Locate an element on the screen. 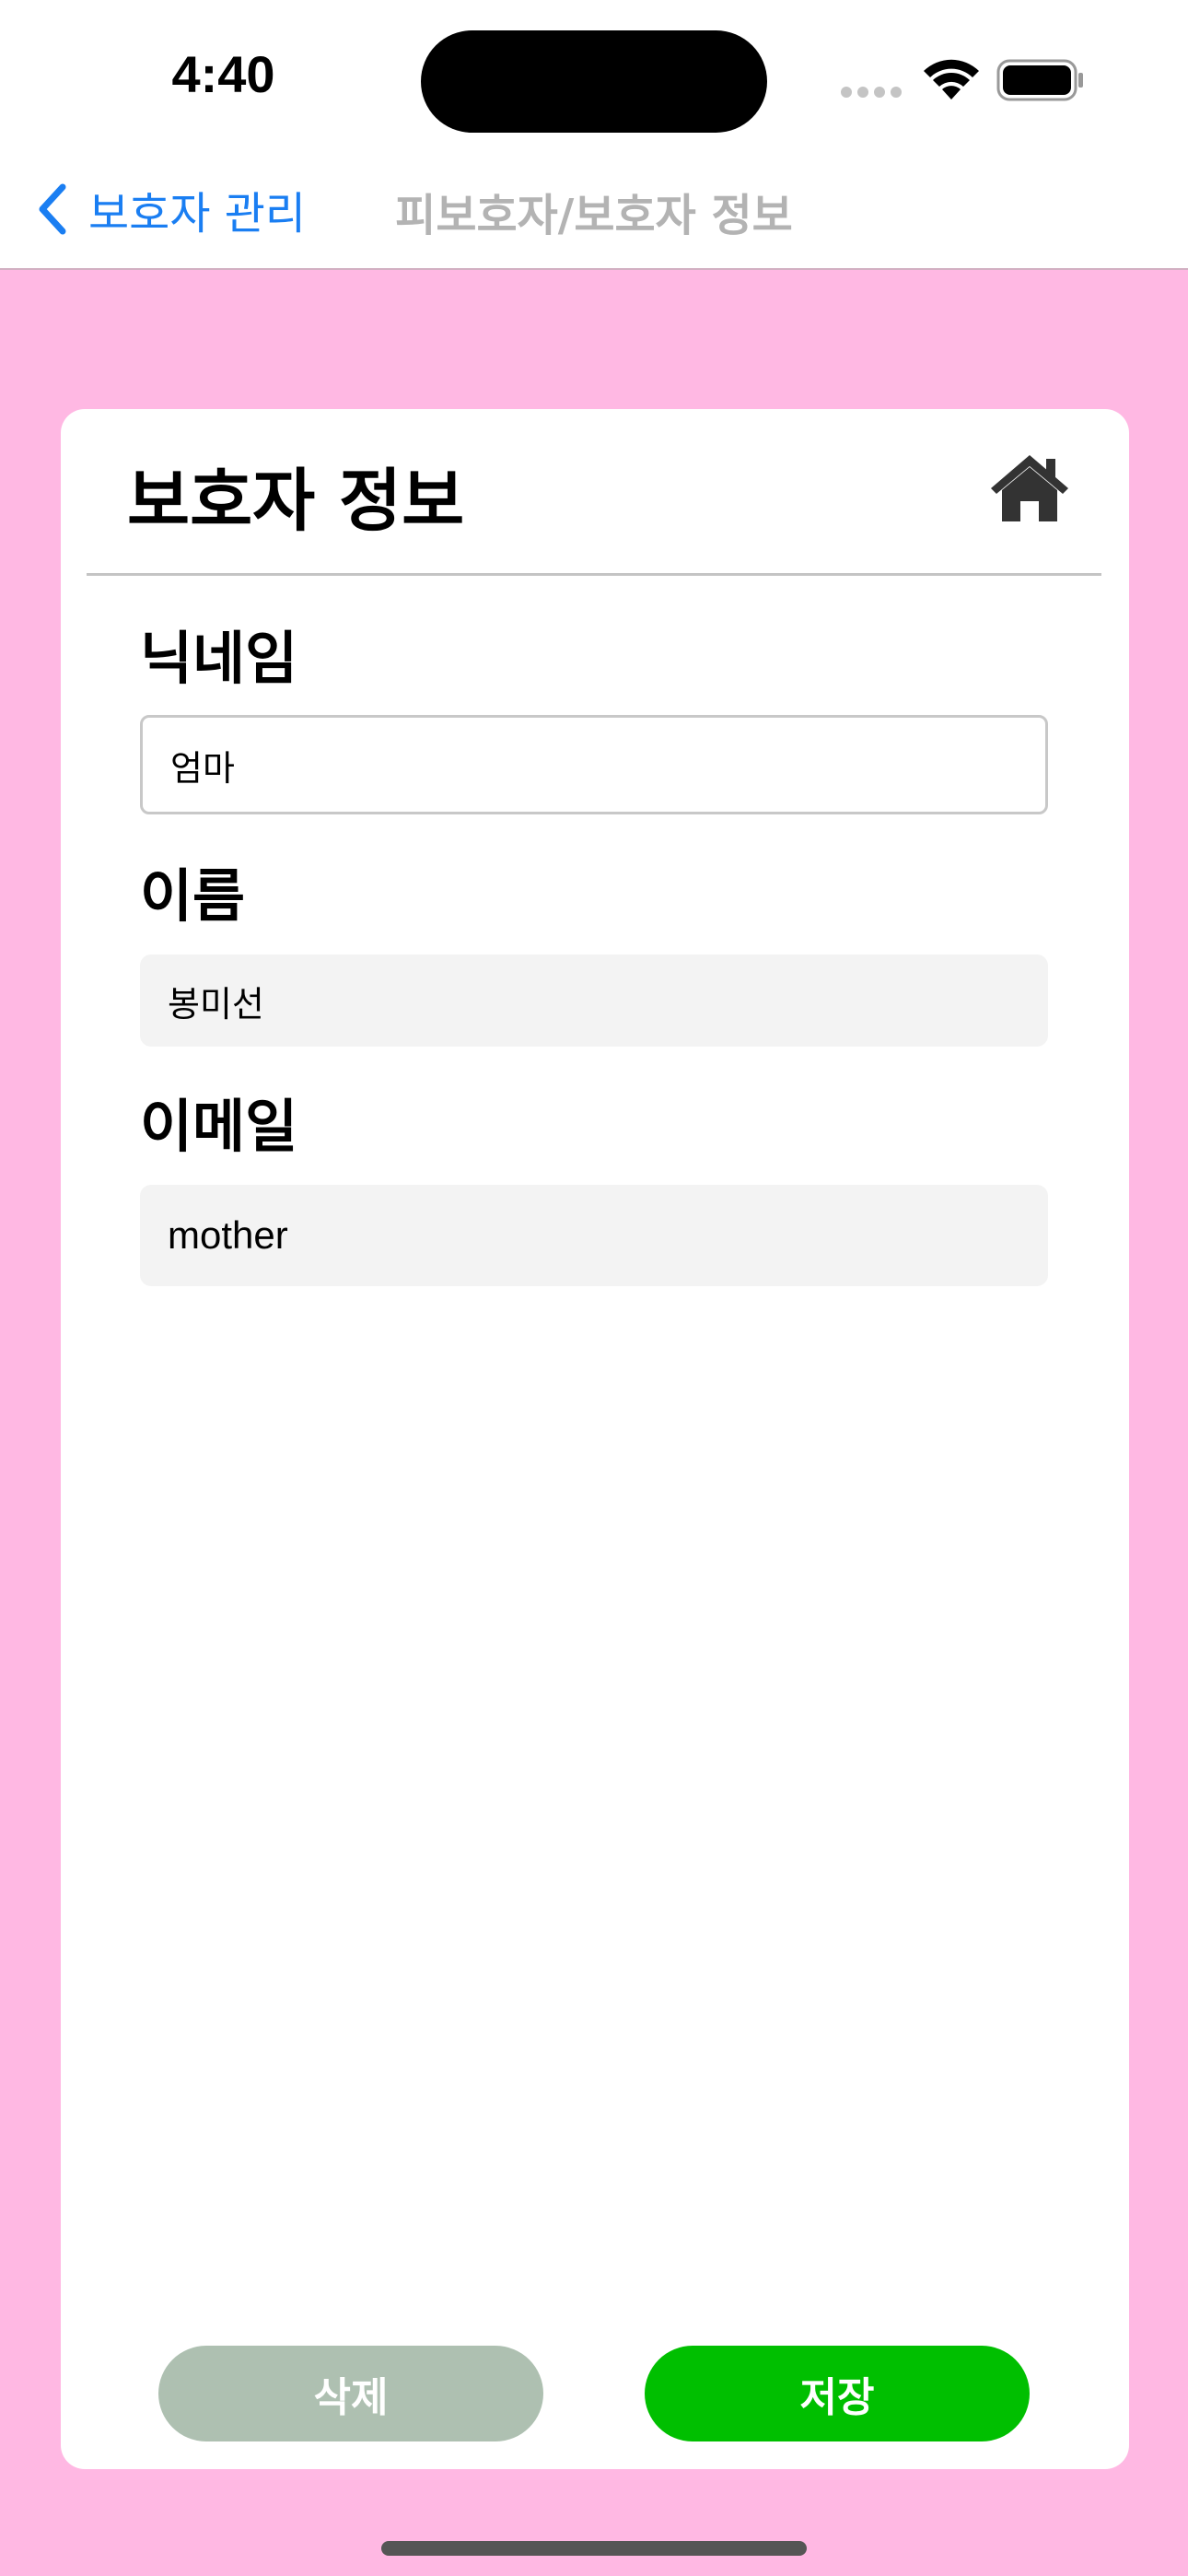 This screenshot has width=1188, height=2576. email-field: mother is located at coordinates (594, 1235).